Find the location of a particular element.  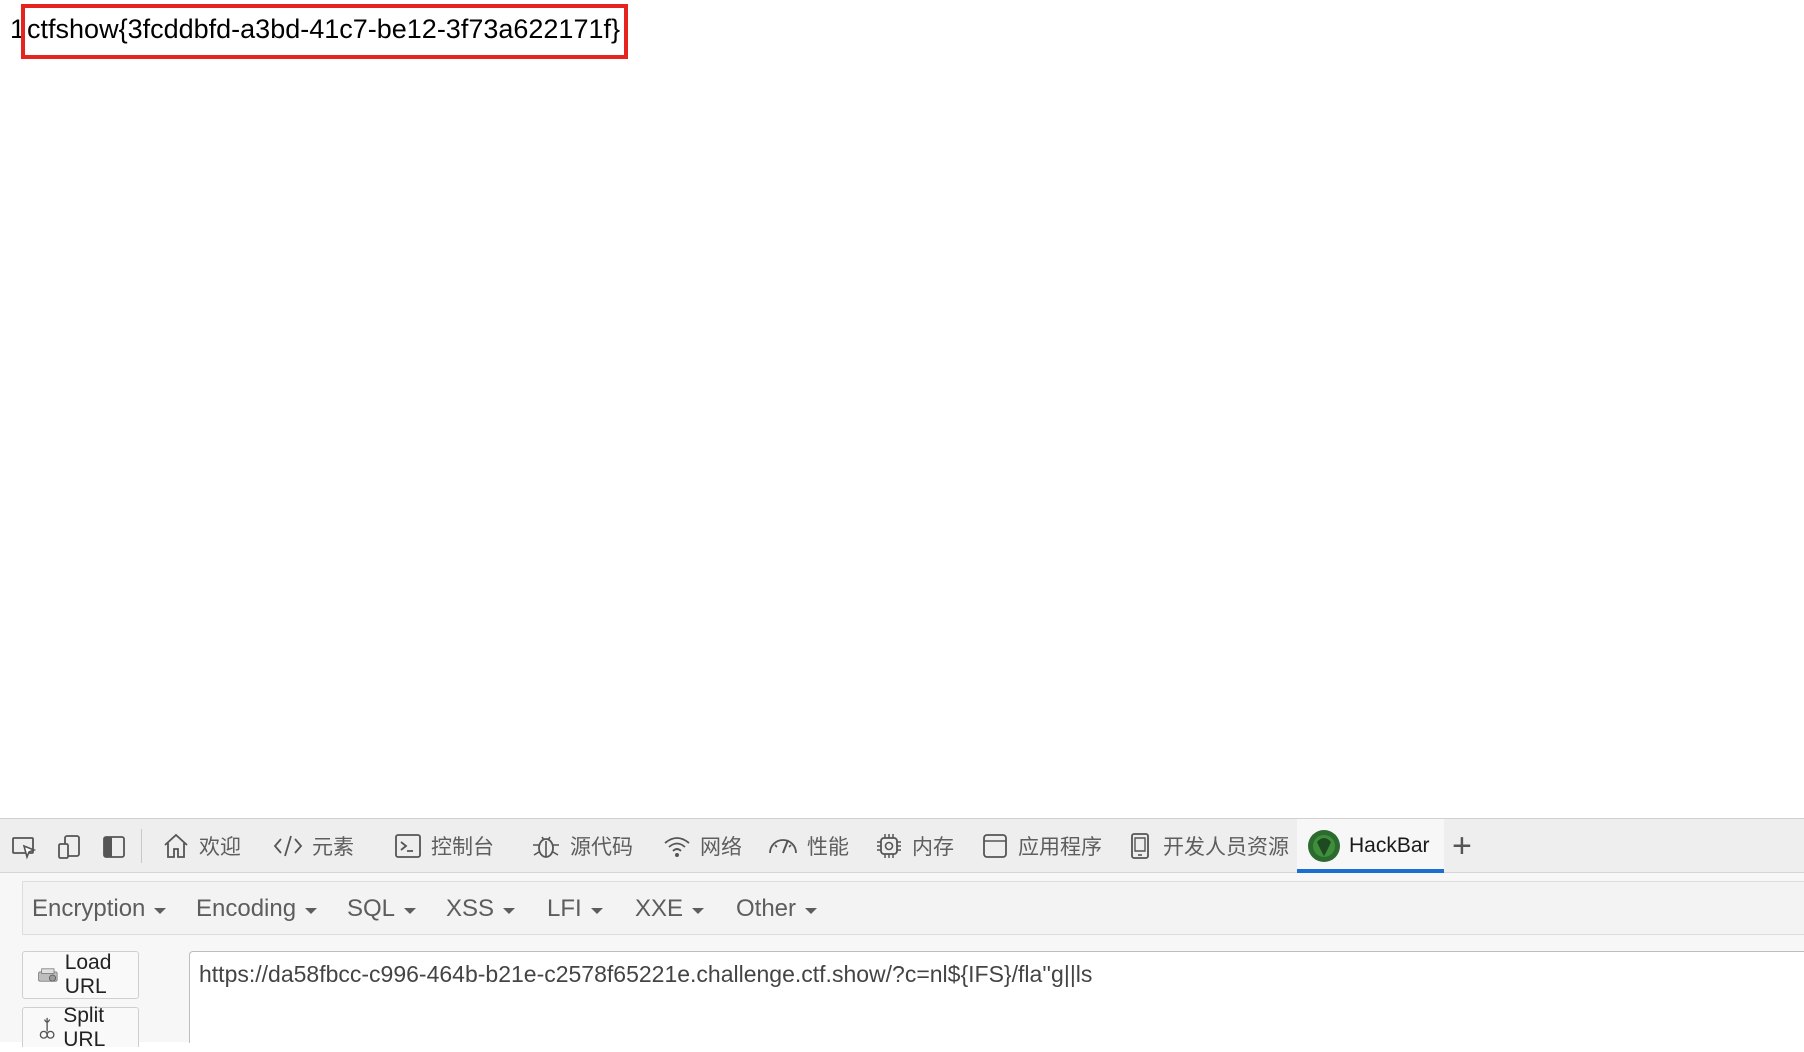

menu-encryption: Encryption is located at coordinates (99, 909).